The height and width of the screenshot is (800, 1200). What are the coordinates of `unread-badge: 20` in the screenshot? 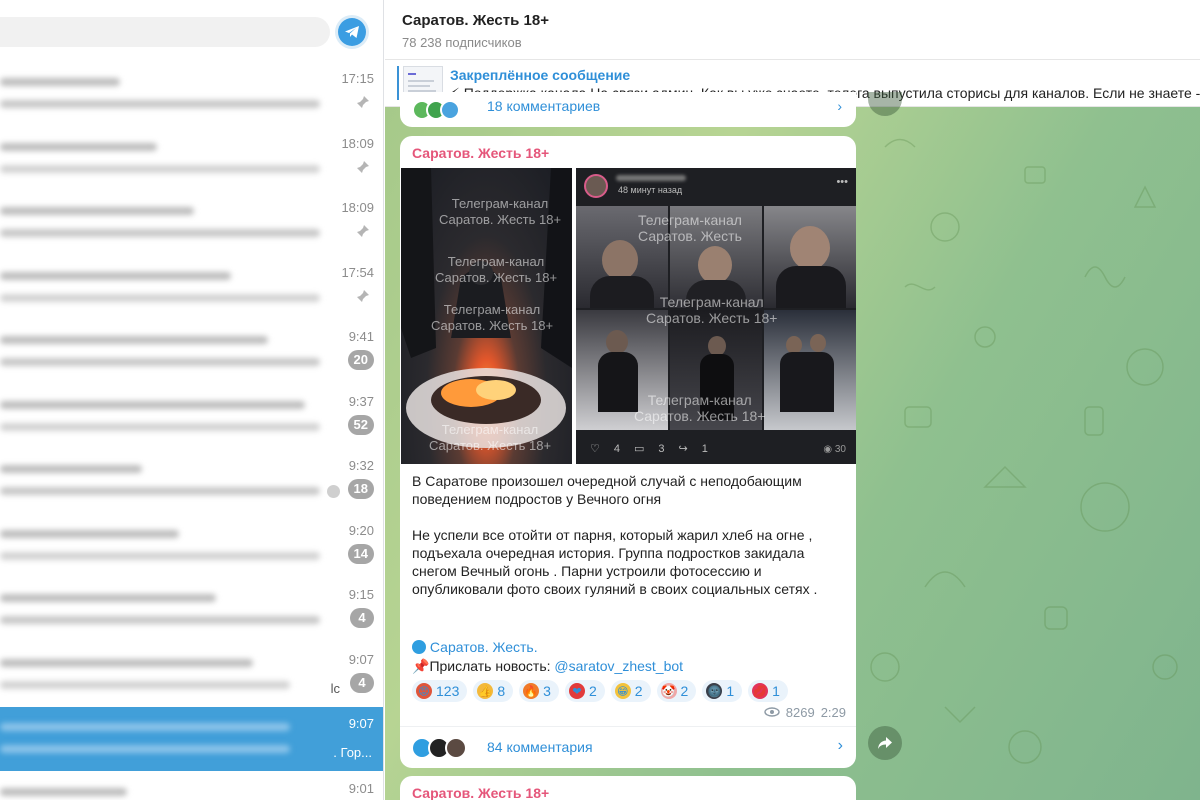 It's located at (360, 360).